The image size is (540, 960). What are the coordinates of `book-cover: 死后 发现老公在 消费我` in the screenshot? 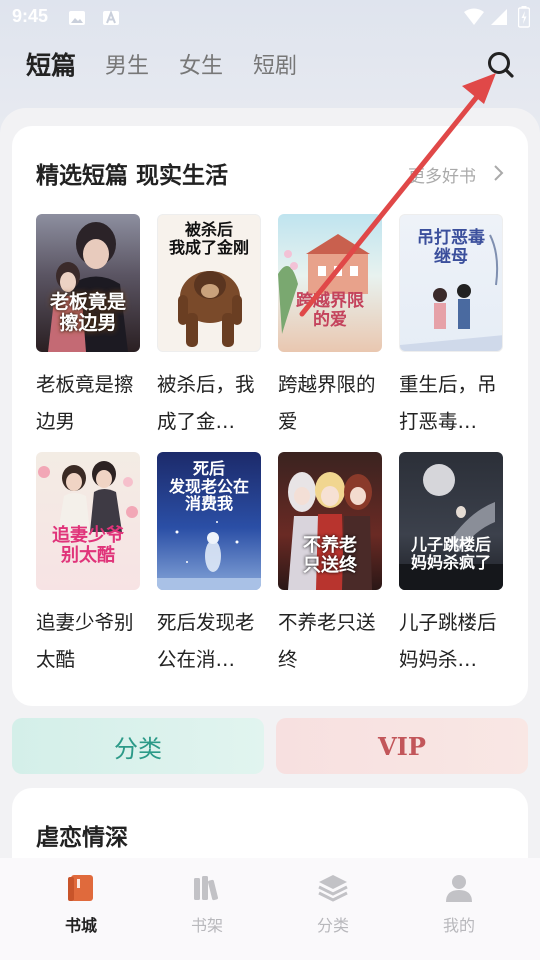 It's located at (209, 521).